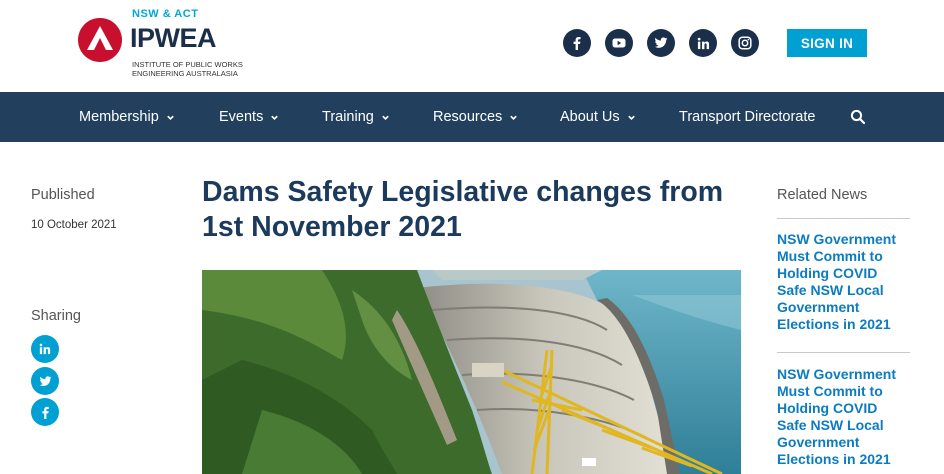  I want to click on sign-in-button: SIGN IN, so click(827, 43).